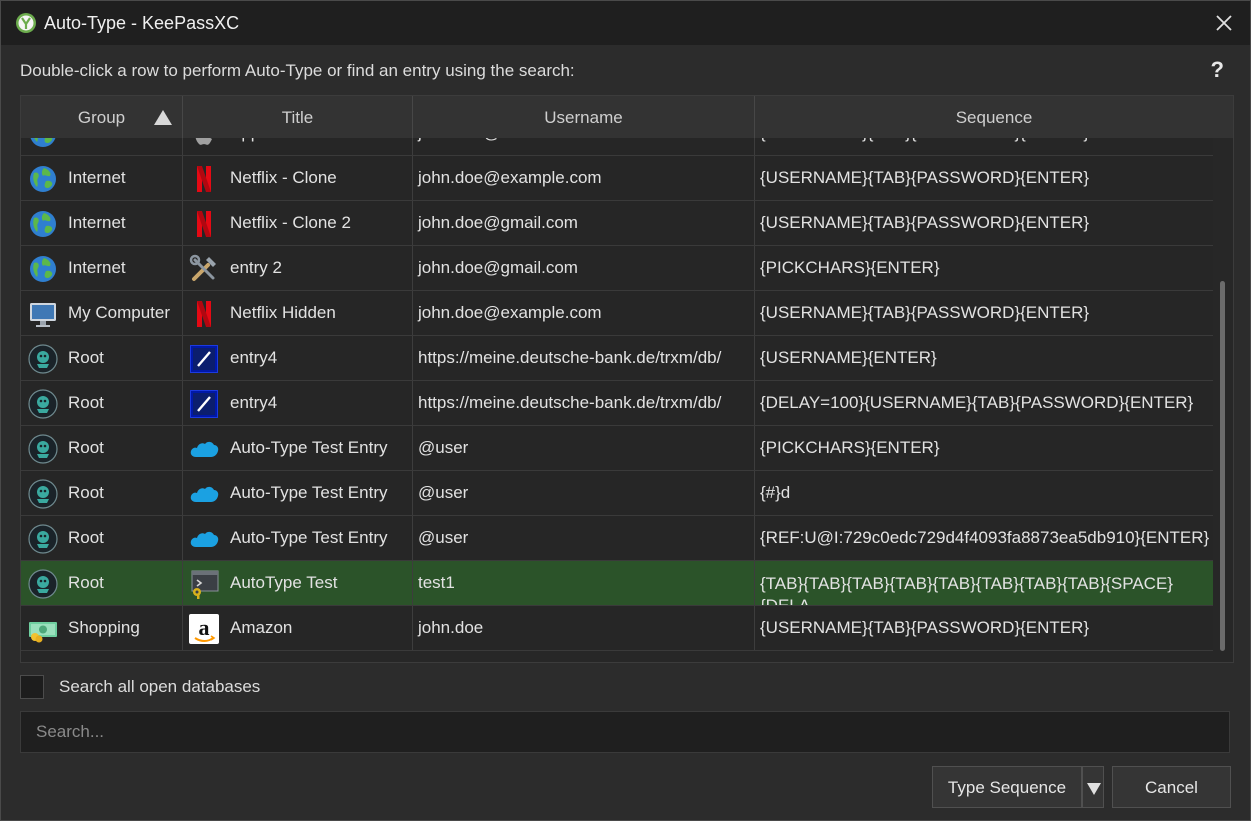  I want to click on cloud-logo-icon, so click(204, 494).